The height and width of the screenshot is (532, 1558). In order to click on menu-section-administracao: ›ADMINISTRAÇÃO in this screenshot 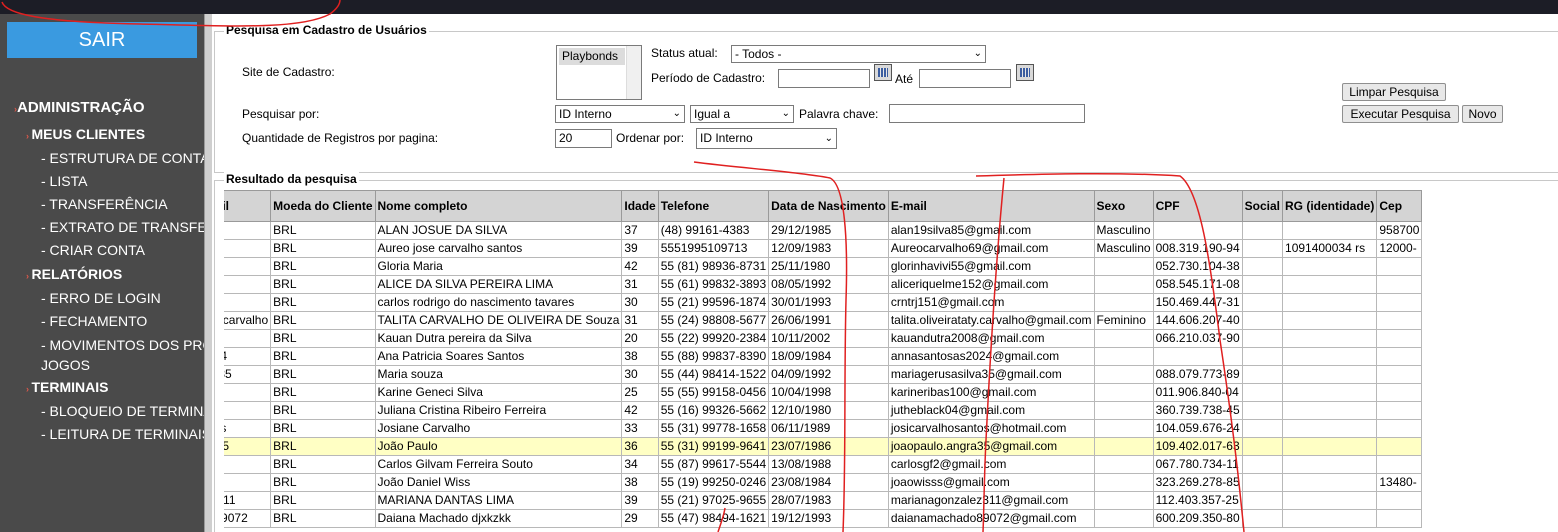, I will do `click(102, 108)`.